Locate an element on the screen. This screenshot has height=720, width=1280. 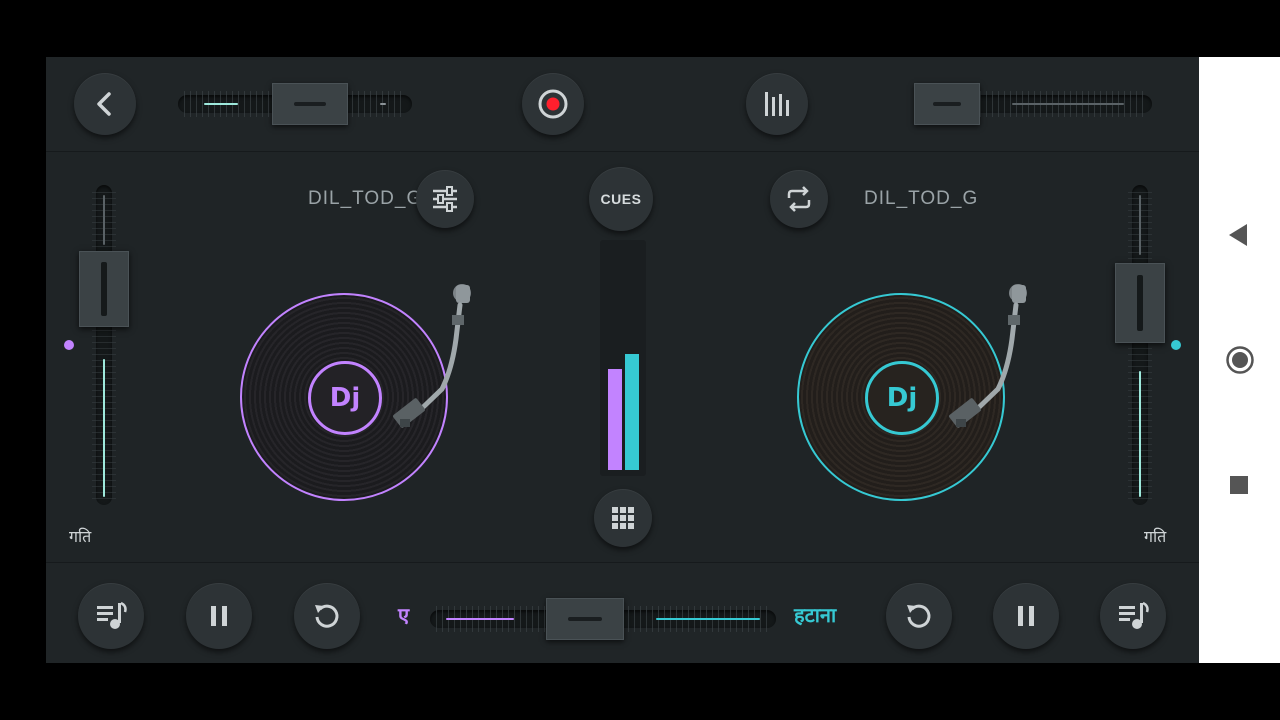
back-button is located at coordinates (105, 104).